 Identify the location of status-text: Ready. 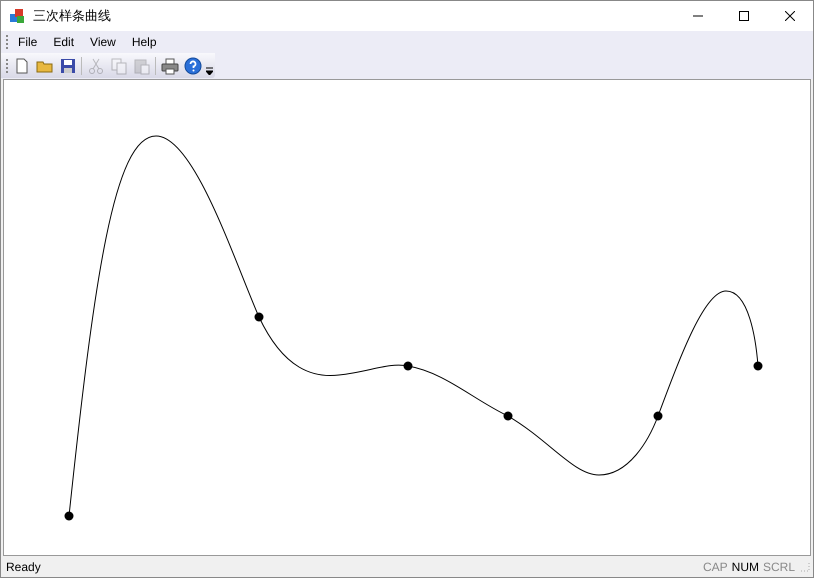
(24, 567).